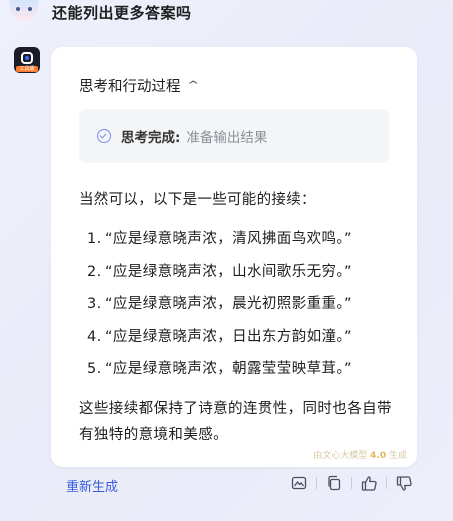 This screenshot has width=453, height=521. I want to click on user-avatar, so click(24, 10).